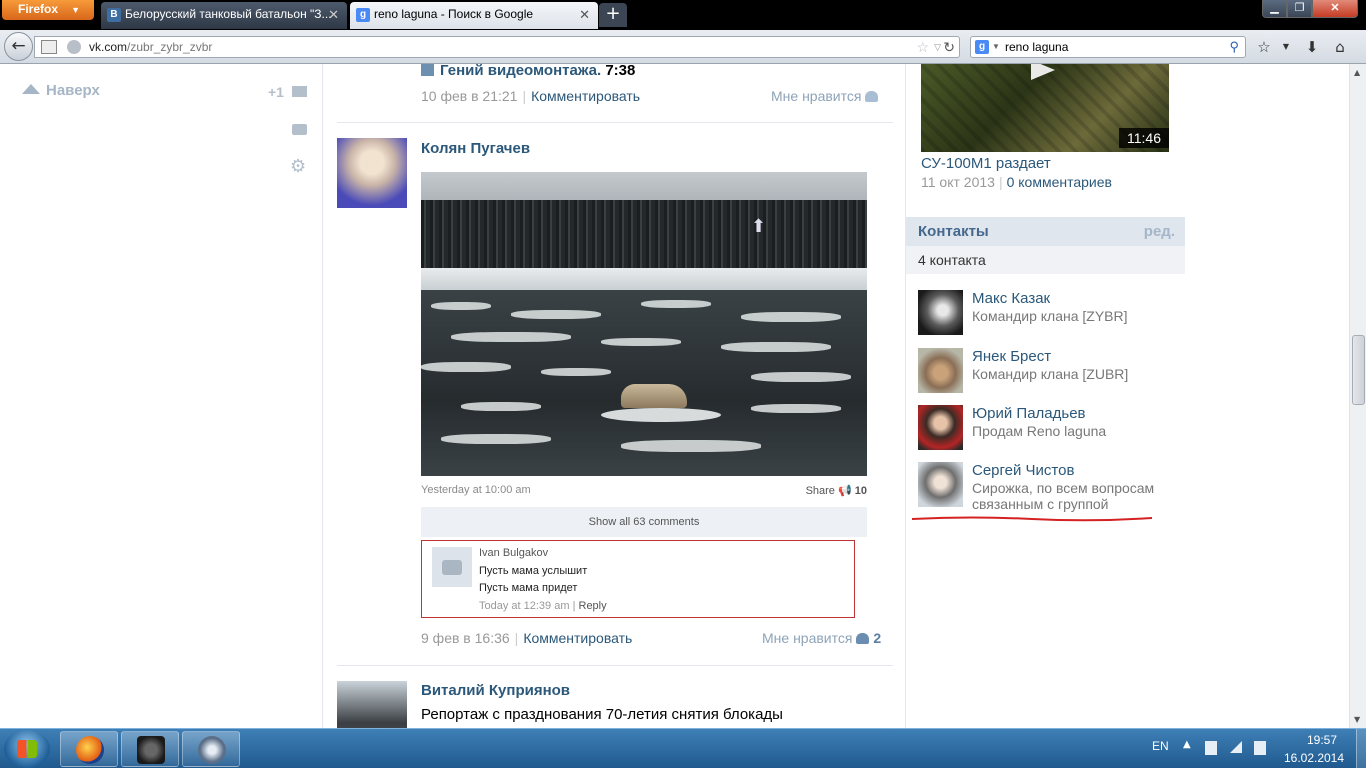 This screenshot has width=1366, height=768. Describe the element at coordinates (1023, 470) in the screenshot. I see `contact-name: Сергей Чистов` at that location.